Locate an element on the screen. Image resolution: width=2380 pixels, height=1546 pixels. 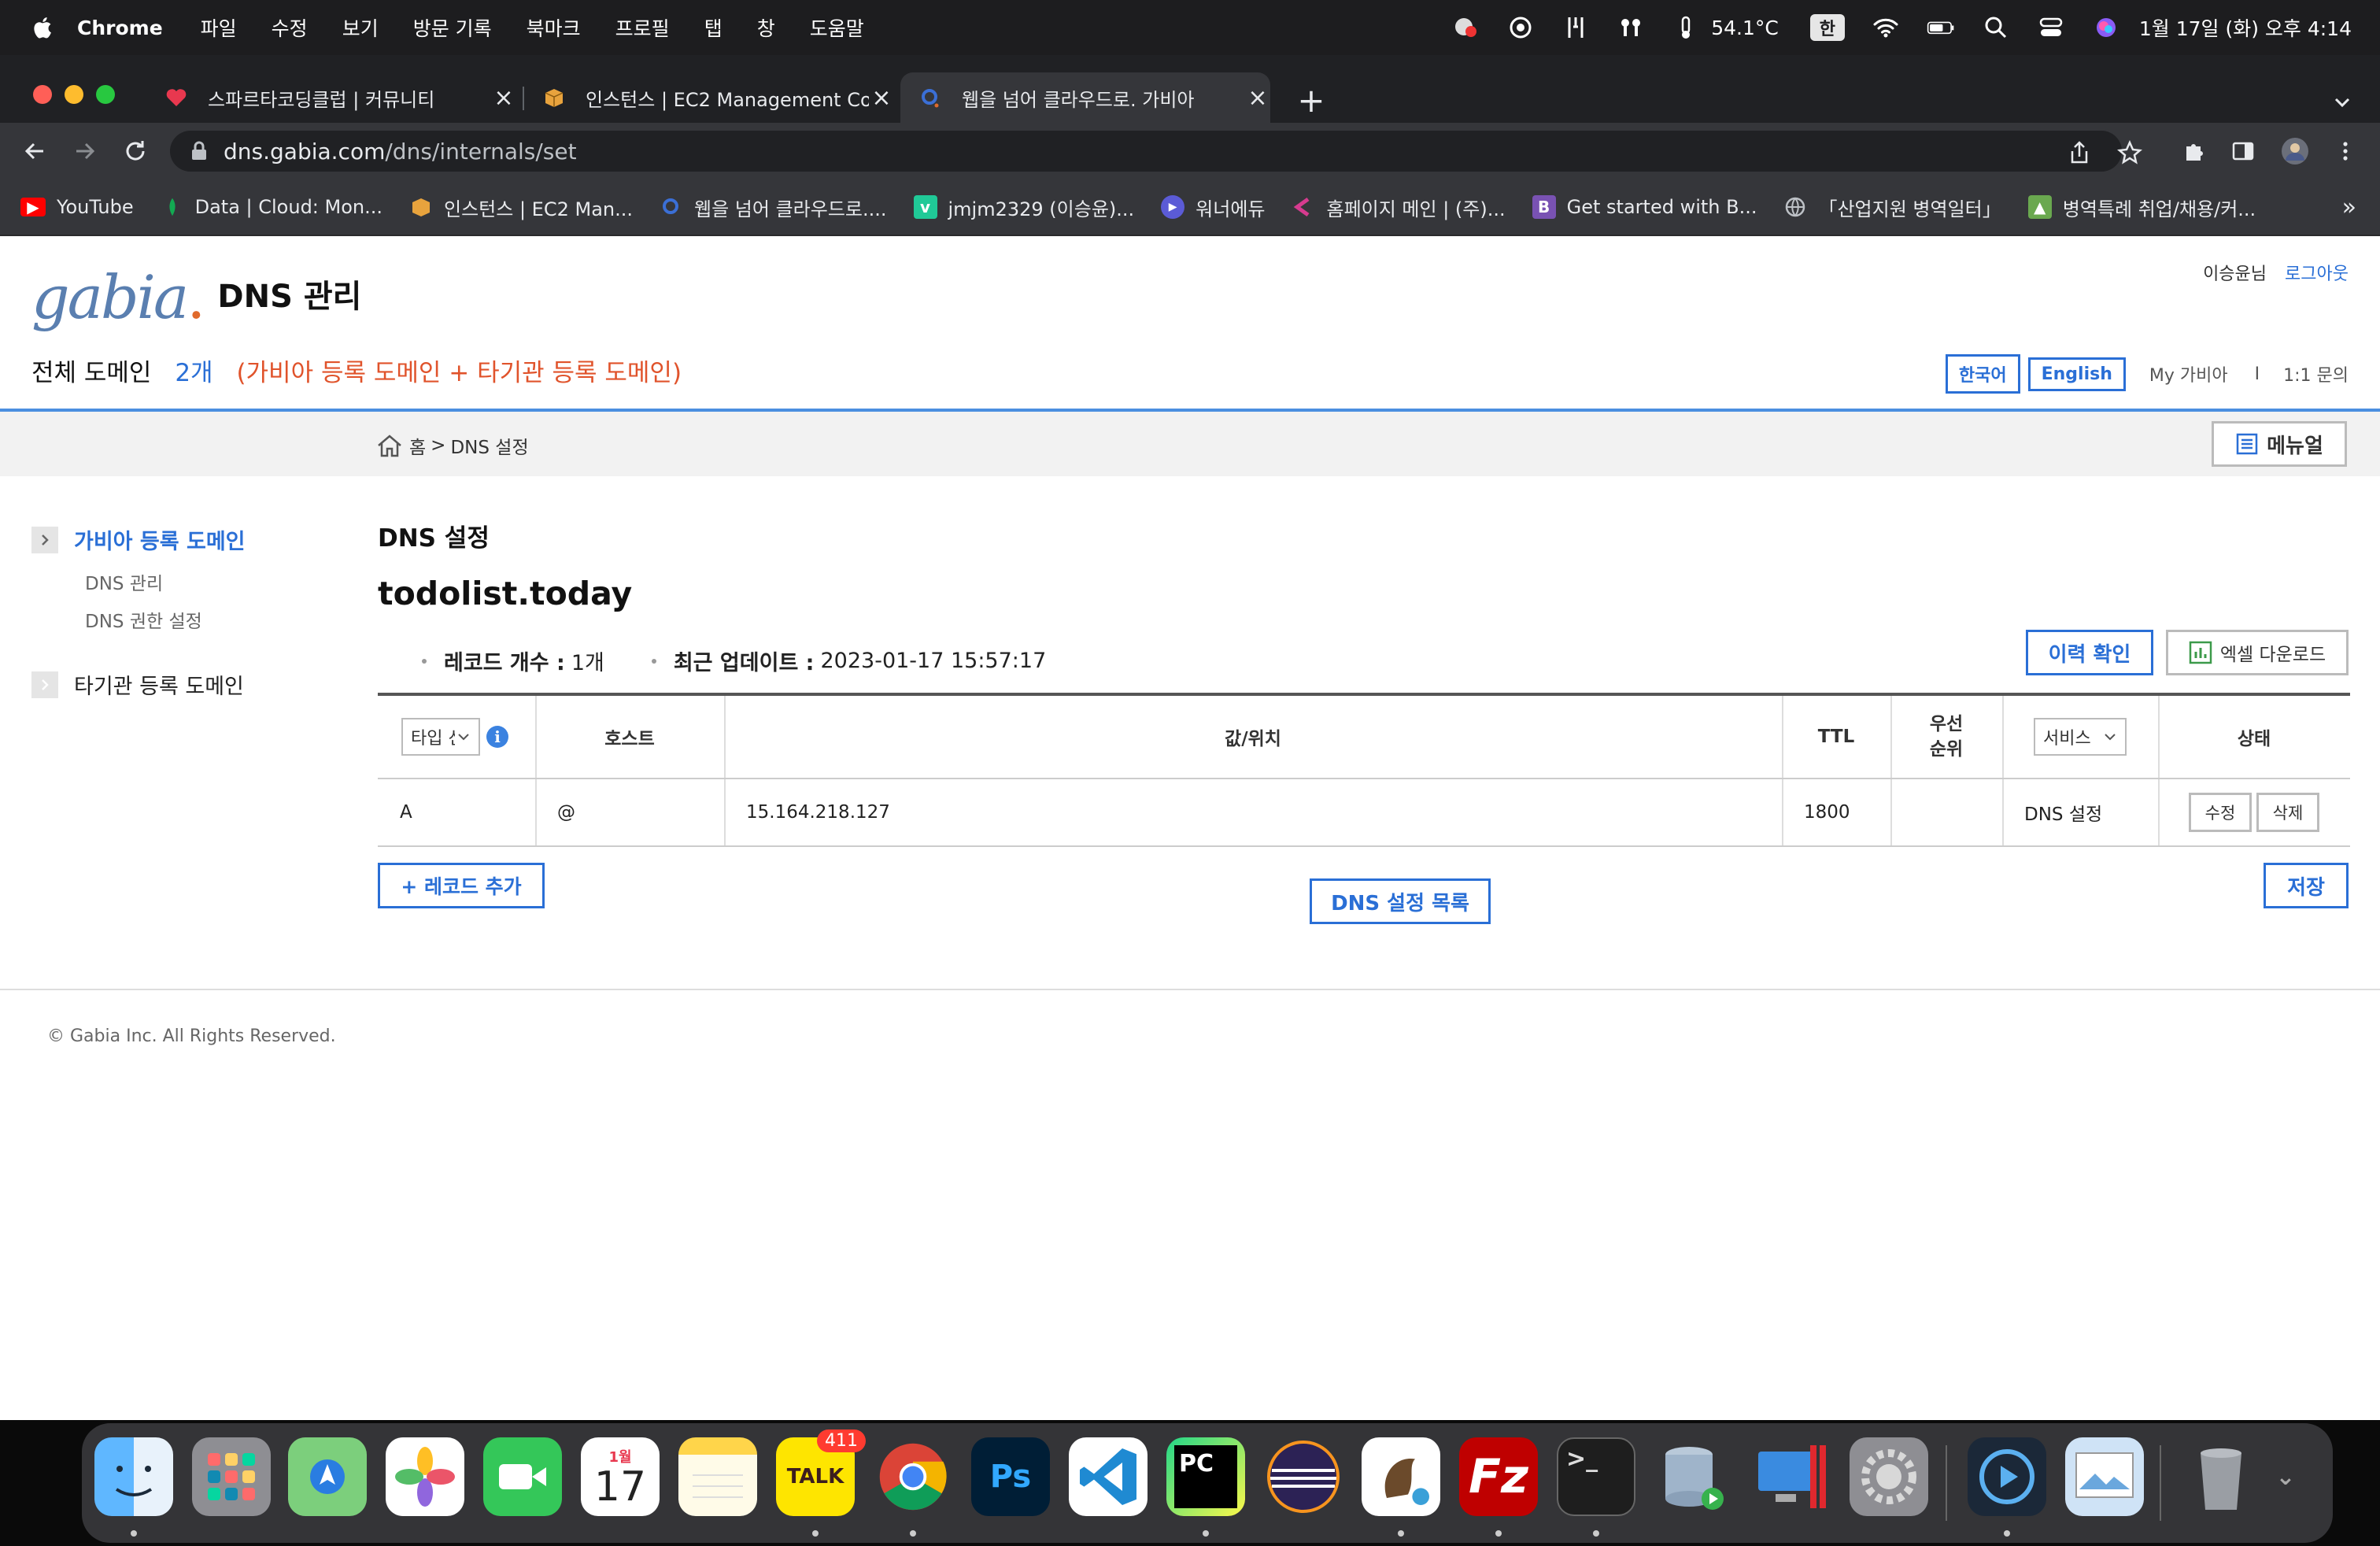
inquiry-link: 1:1 문의 is located at coordinates (2316, 373).